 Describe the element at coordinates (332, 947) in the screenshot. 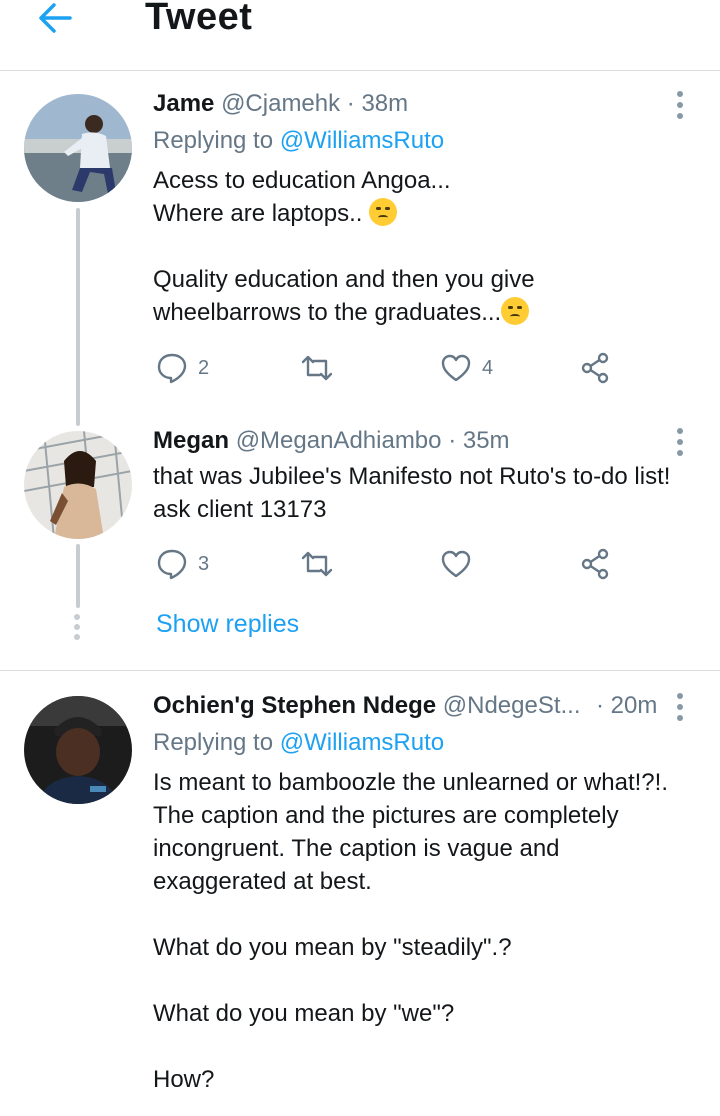

I see `tweet-line: What do you mean by "steadily".?` at that location.